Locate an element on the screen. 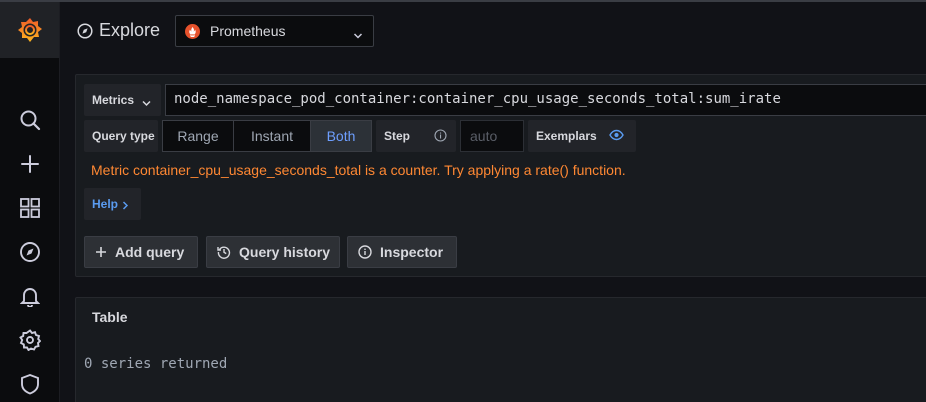  query-history-label: Query history is located at coordinates (285, 252).